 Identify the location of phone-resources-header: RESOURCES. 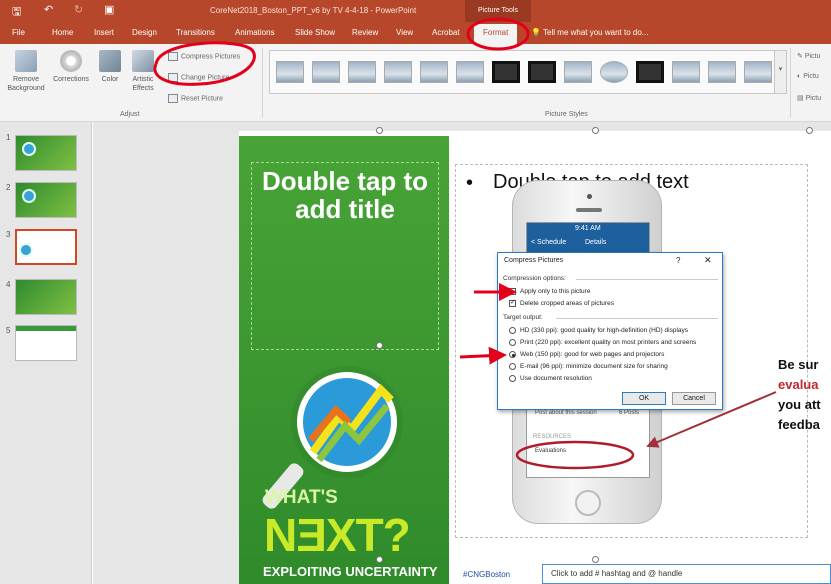
(552, 437).